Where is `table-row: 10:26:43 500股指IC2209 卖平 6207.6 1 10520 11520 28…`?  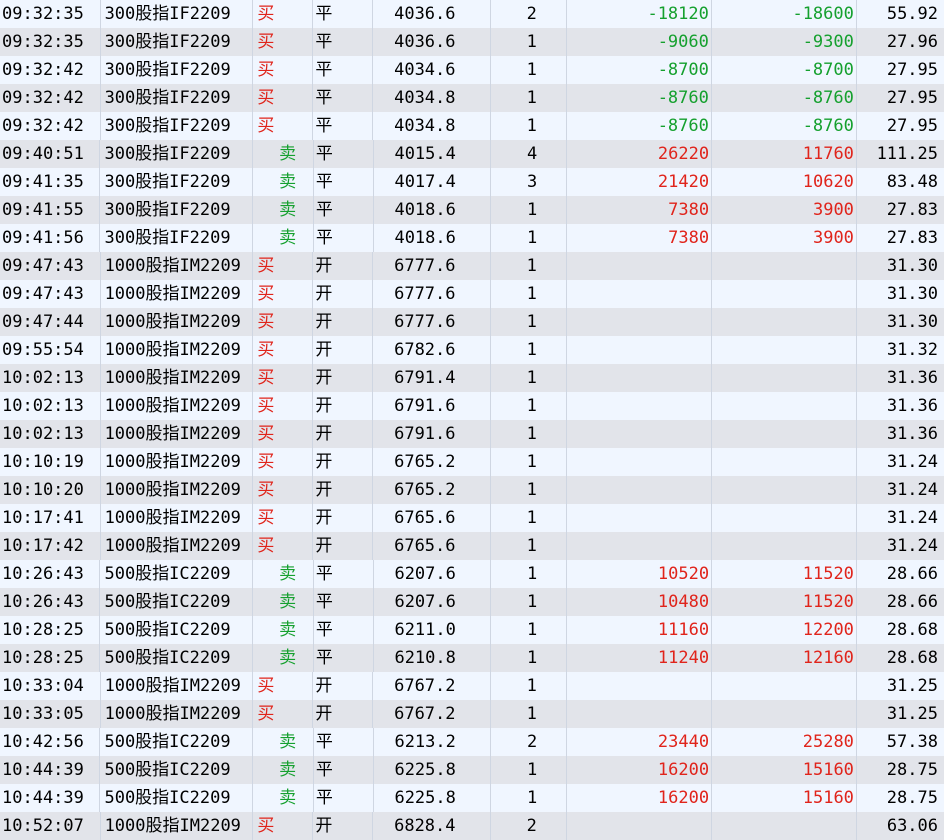 table-row: 10:26:43 500股指IC2209 卖平 6207.6 1 10520 11520 28… is located at coordinates (472, 574).